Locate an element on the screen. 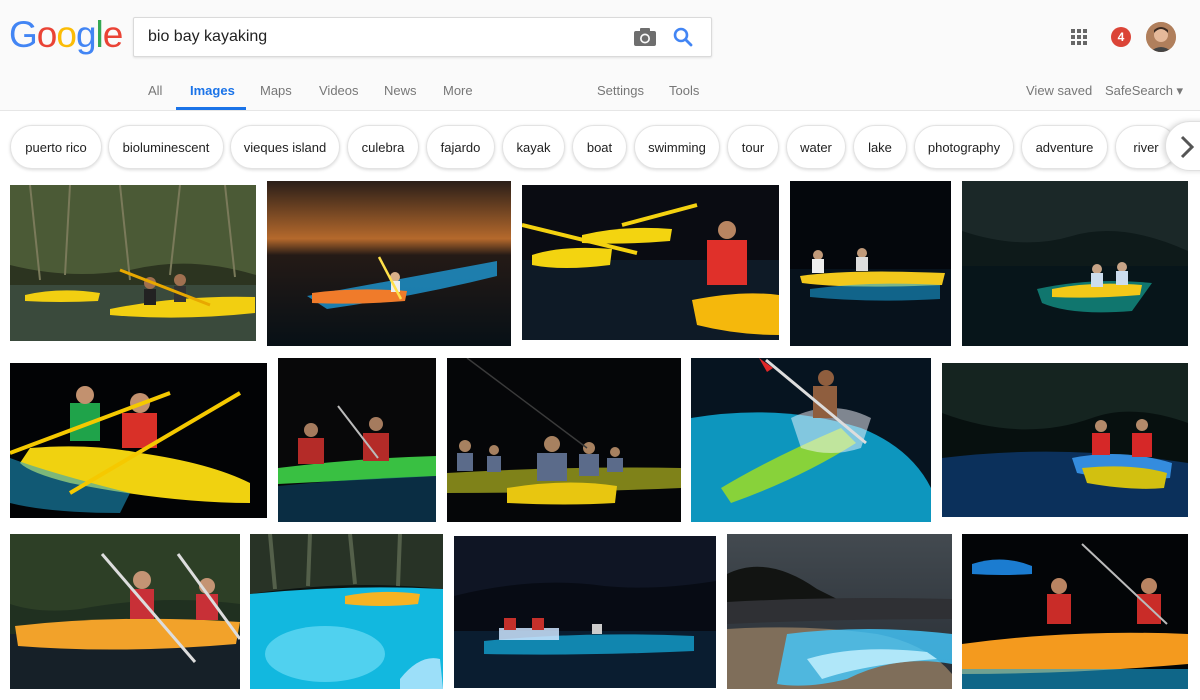 This screenshot has height=700, width=1200. logo-letter: e is located at coordinates (113, 34).